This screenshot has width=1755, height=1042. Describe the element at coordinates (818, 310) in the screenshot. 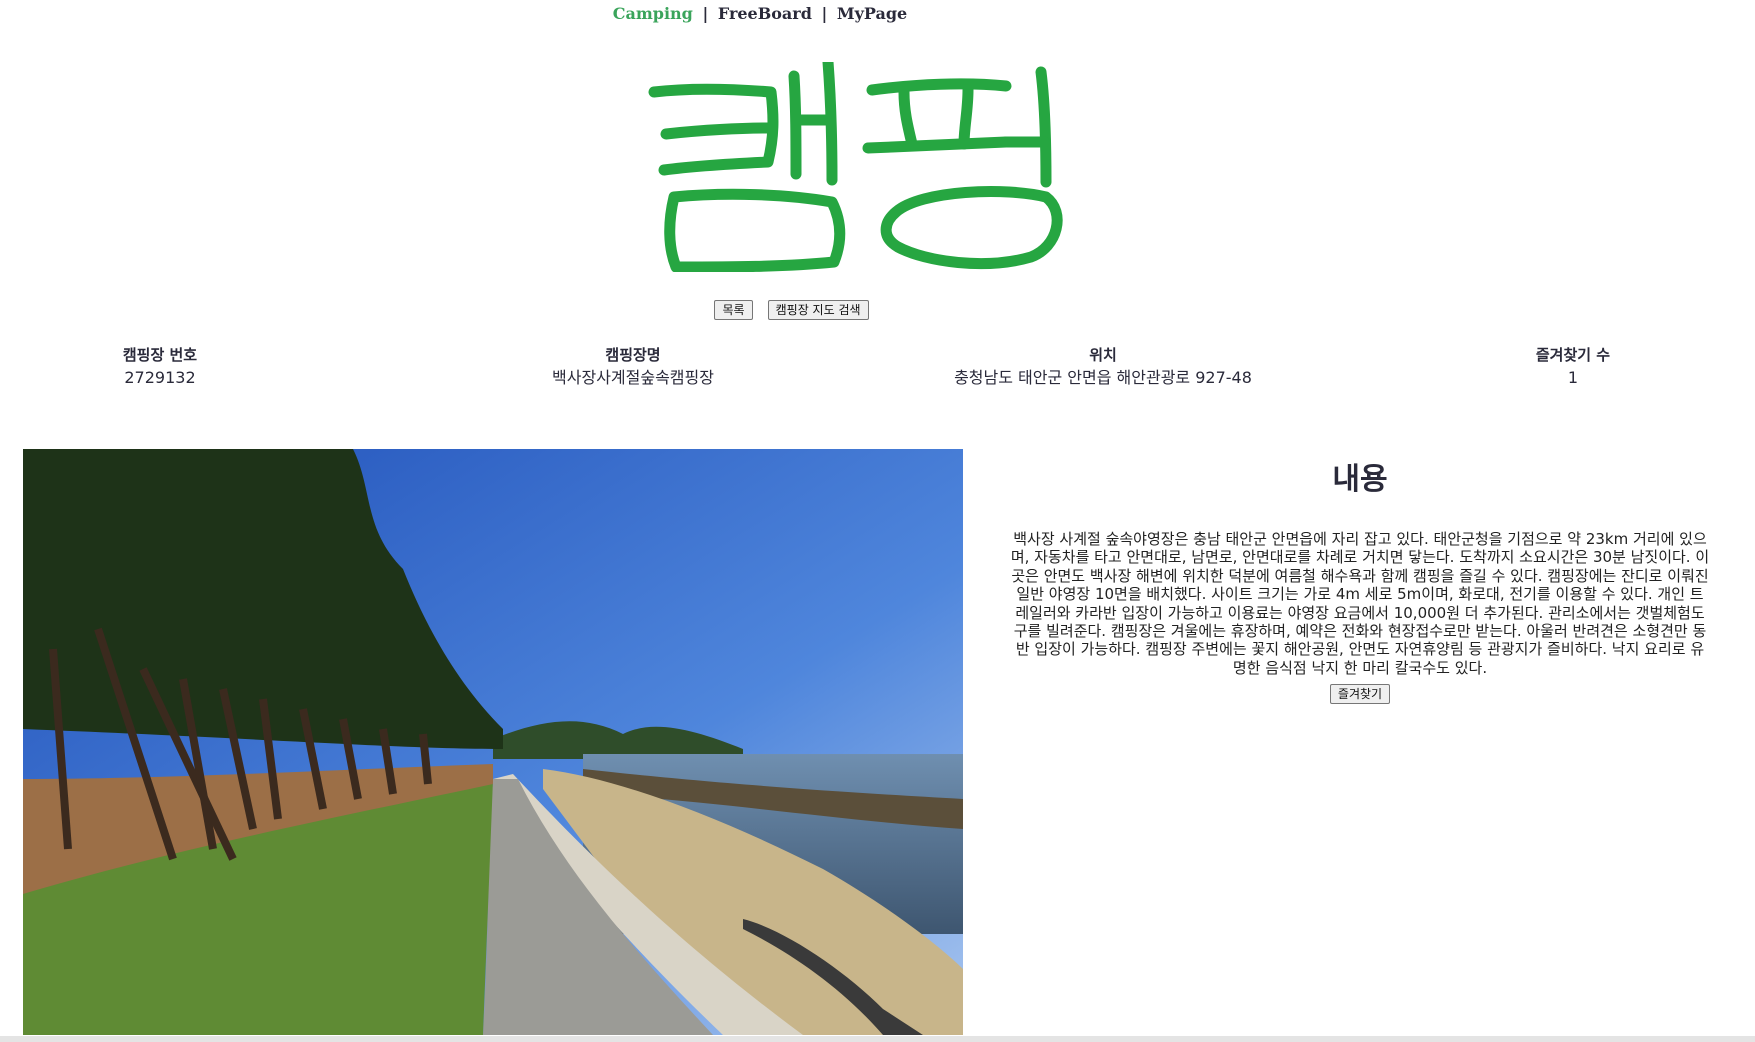

I see `map-search-button: 캠핑장 지도 검색` at that location.